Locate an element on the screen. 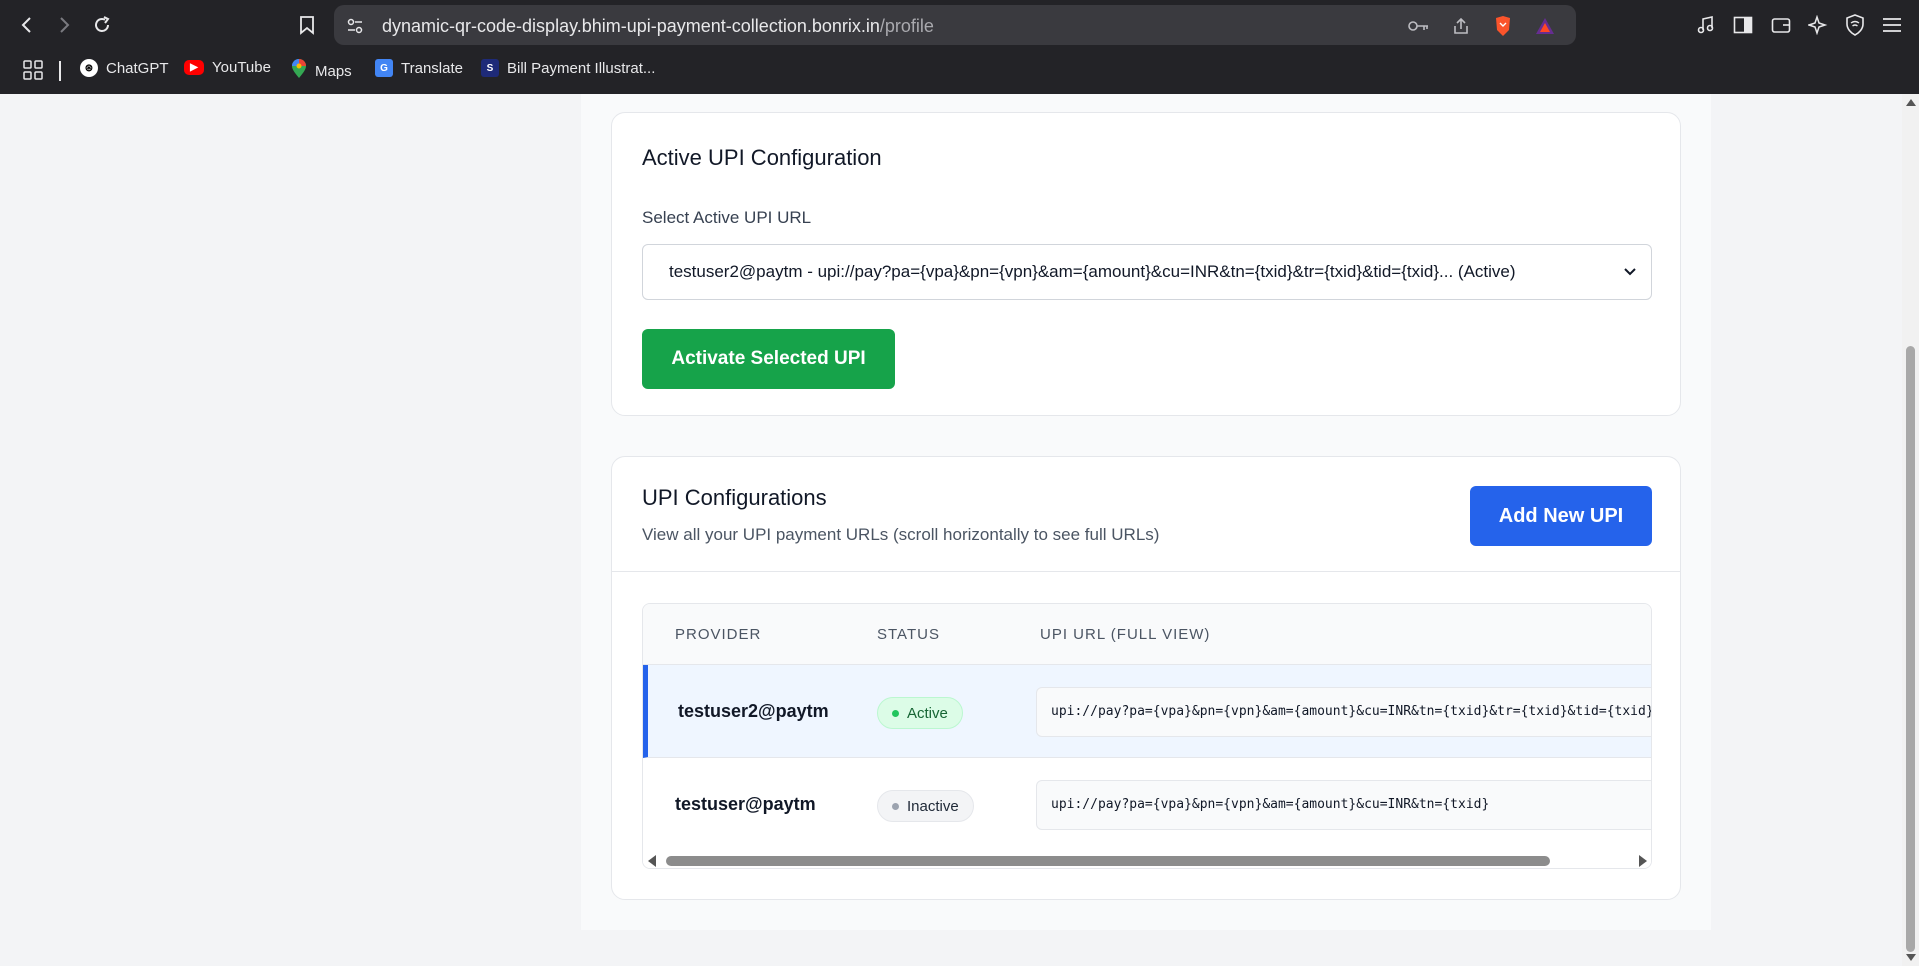  menu-icon is located at coordinates (1892, 25).